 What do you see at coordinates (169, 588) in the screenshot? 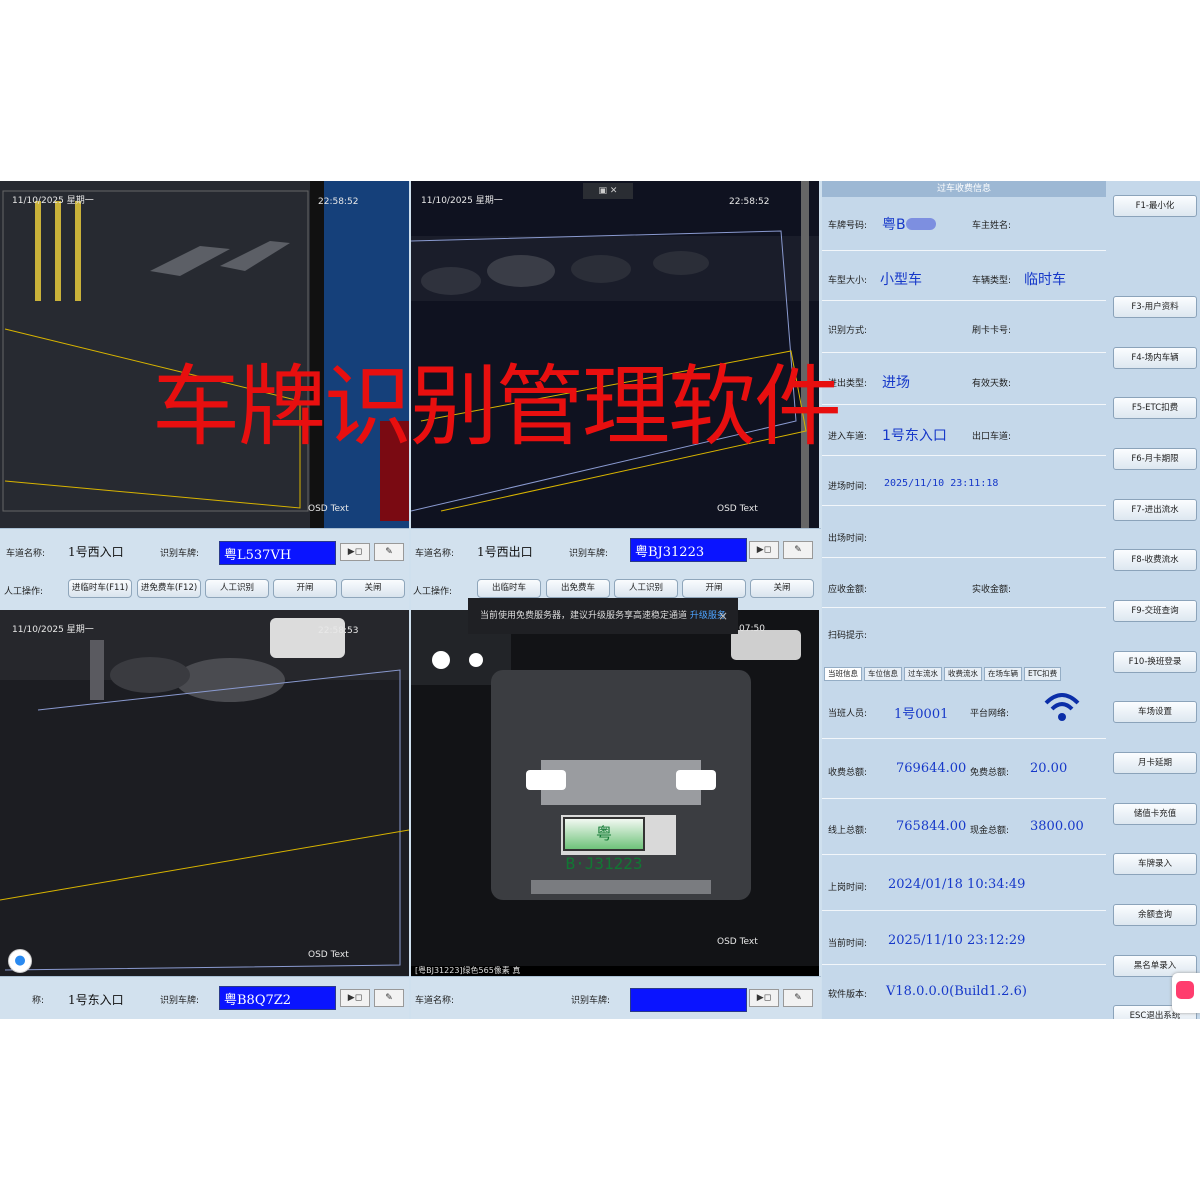
I see `free-car-in-button: 进免费车(F12)` at bounding box center [169, 588].